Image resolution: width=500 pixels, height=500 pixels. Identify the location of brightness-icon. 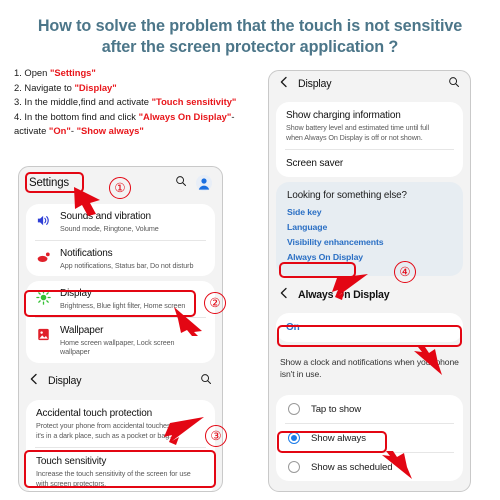
(43, 297).